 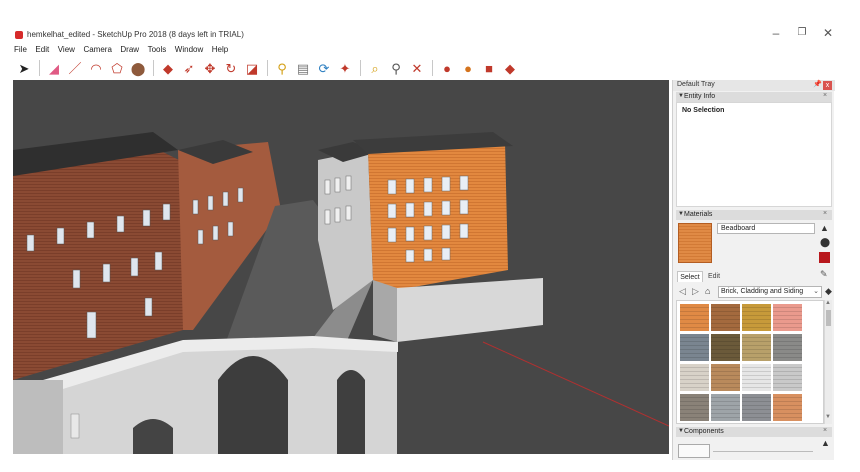 What do you see at coordinates (827, 85) in the screenshot?
I see `tray-close-button: x` at bounding box center [827, 85].